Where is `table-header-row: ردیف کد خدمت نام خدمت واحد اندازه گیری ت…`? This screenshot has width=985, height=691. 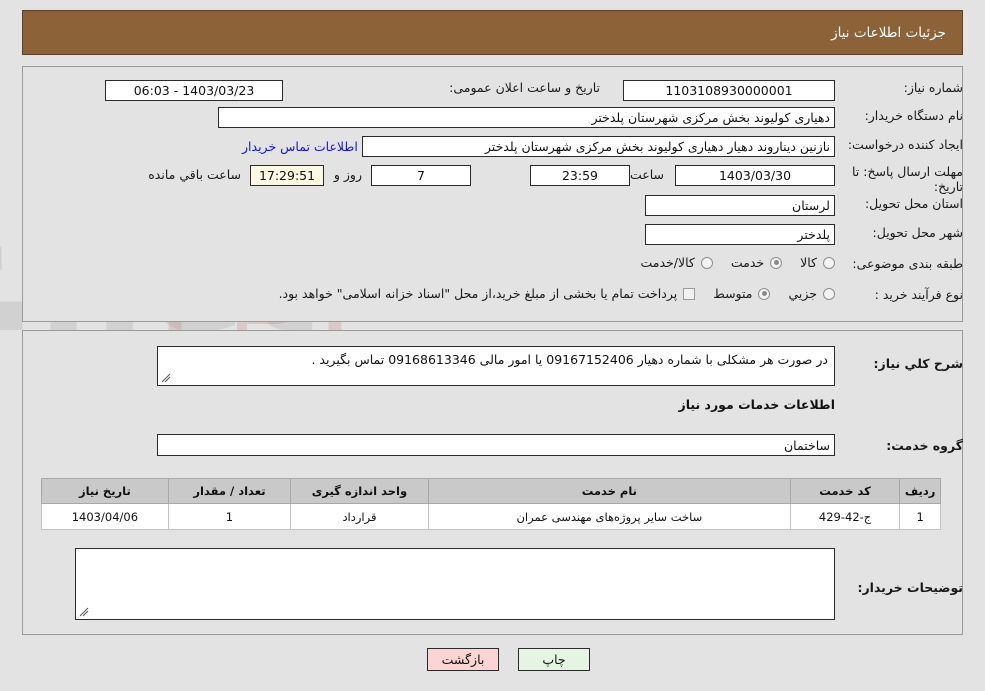
table-header-row: ردیف کد خدمت نام خدمت واحد اندازه گیری ت… is located at coordinates (491, 491).